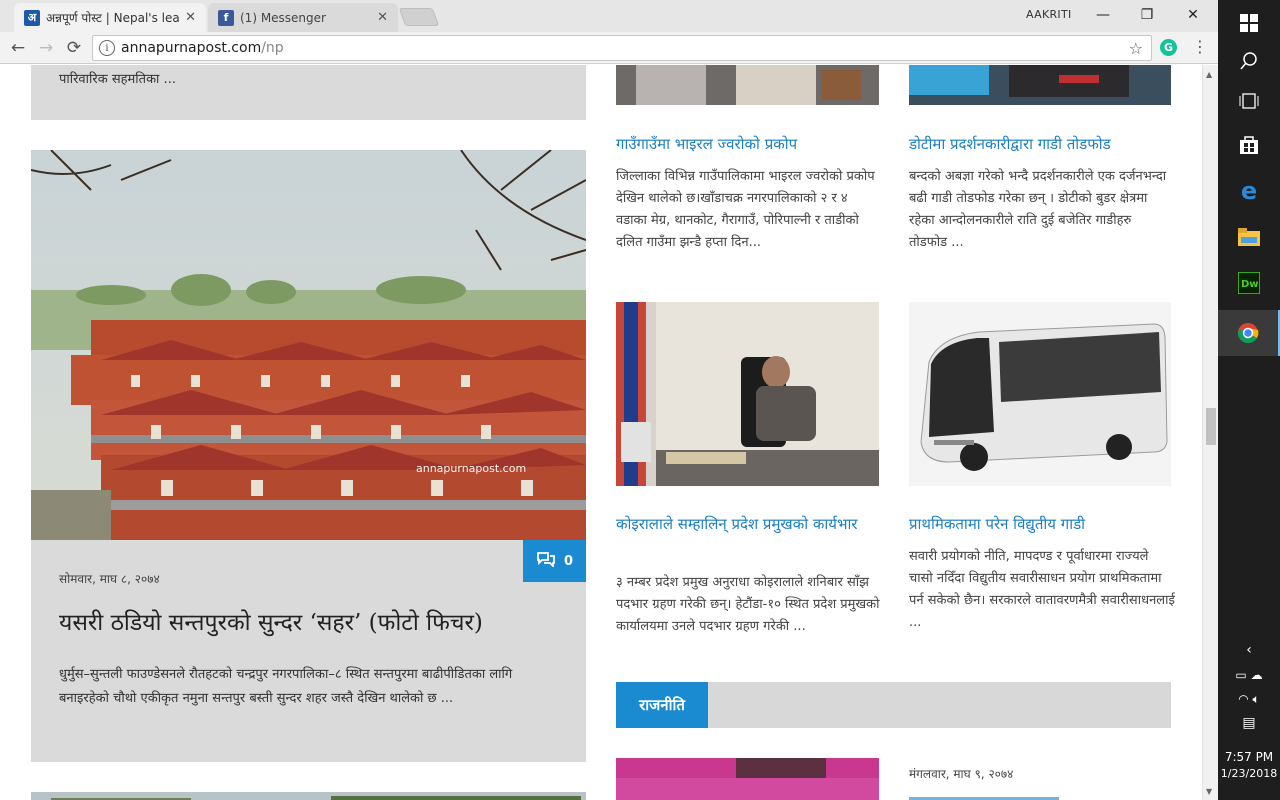  Describe the element at coordinates (1168, 47) in the screenshot. I see `grammarly-extension-icon: G` at that location.